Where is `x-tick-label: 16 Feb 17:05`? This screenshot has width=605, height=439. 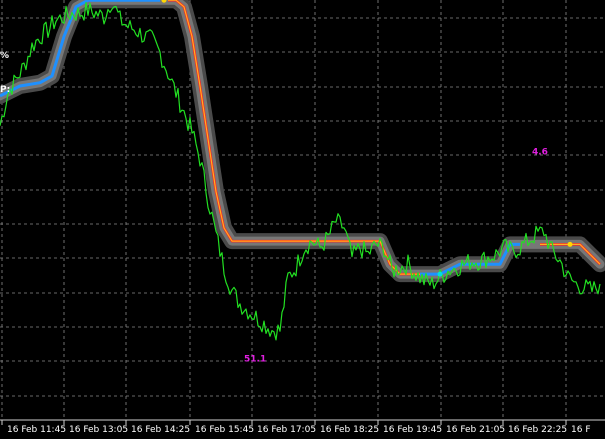
x-tick-label: 16 Feb 17:05 is located at coordinates (286, 430).